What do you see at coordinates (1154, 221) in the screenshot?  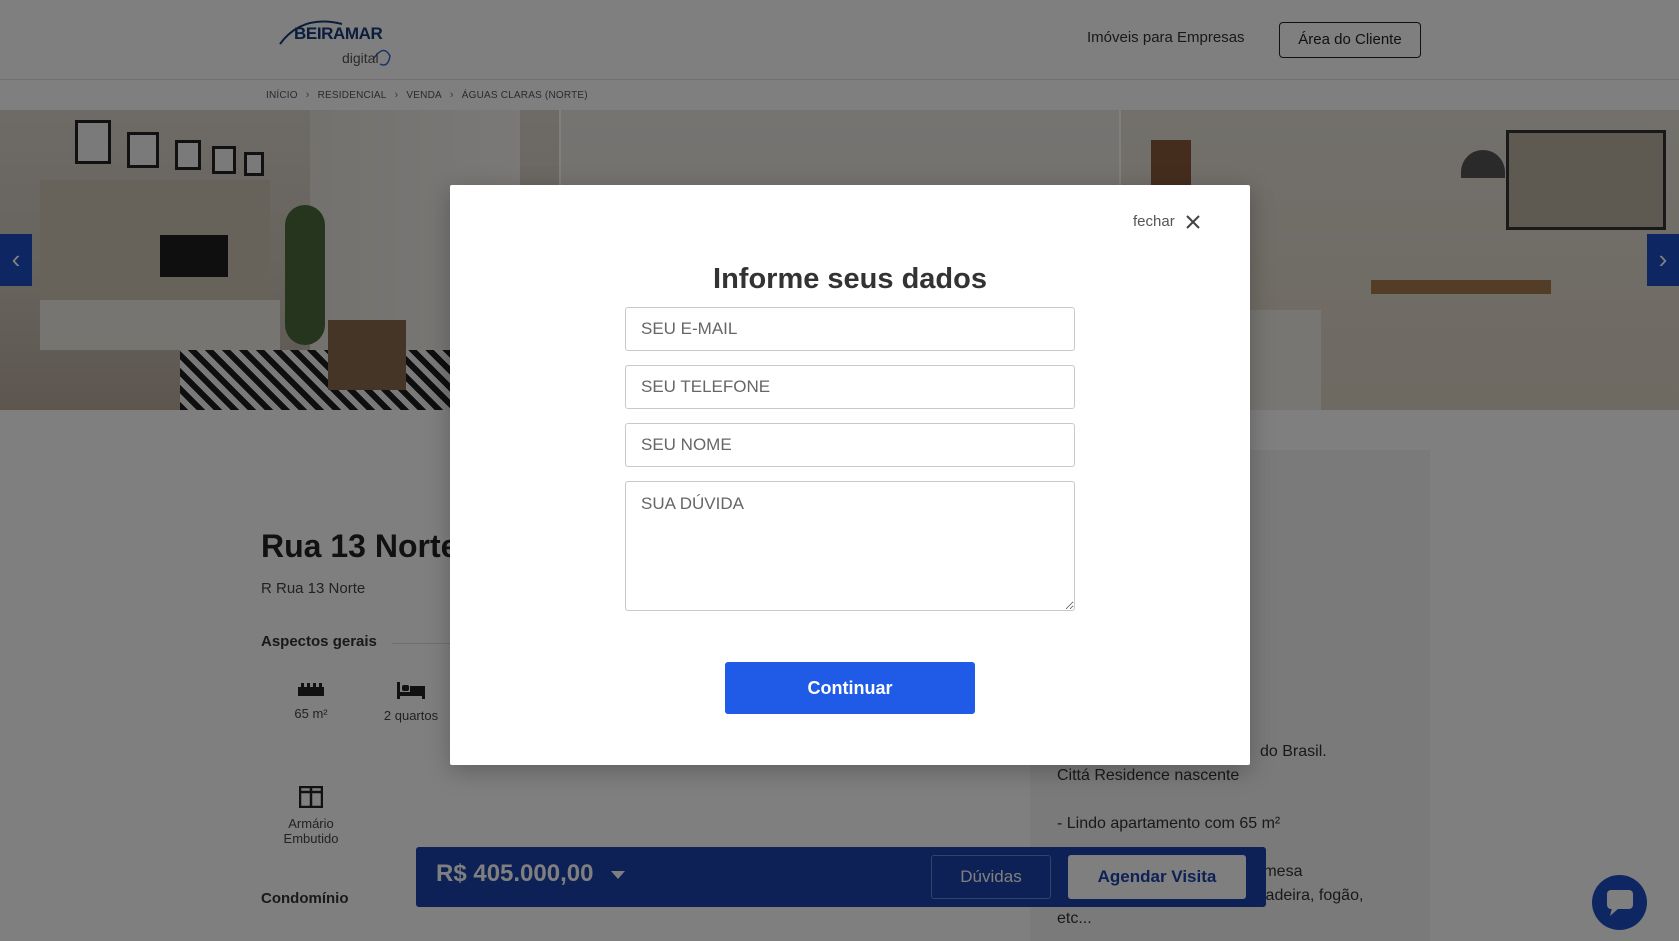 I see `modal-close-label: fechar` at bounding box center [1154, 221].